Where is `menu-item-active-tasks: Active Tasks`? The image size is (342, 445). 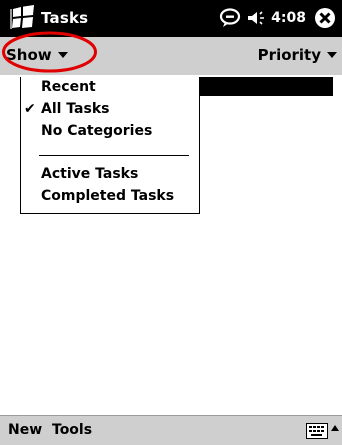
menu-item-active-tasks: Active Tasks is located at coordinates (110, 175).